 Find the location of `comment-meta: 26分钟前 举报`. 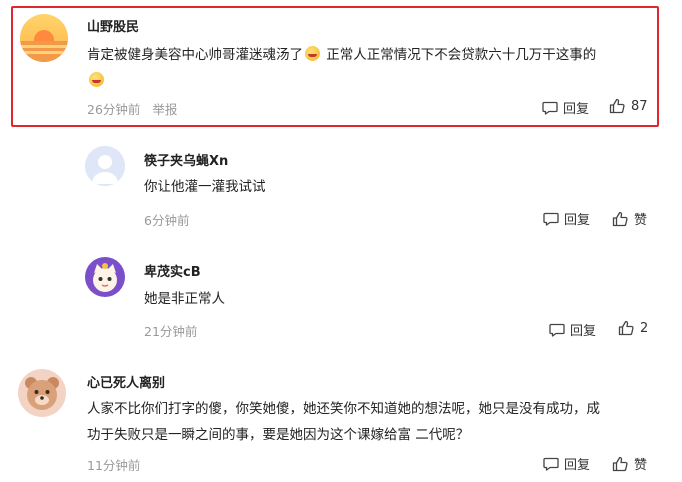

comment-meta: 26分钟前 举报 is located at coordinates (132, 108).